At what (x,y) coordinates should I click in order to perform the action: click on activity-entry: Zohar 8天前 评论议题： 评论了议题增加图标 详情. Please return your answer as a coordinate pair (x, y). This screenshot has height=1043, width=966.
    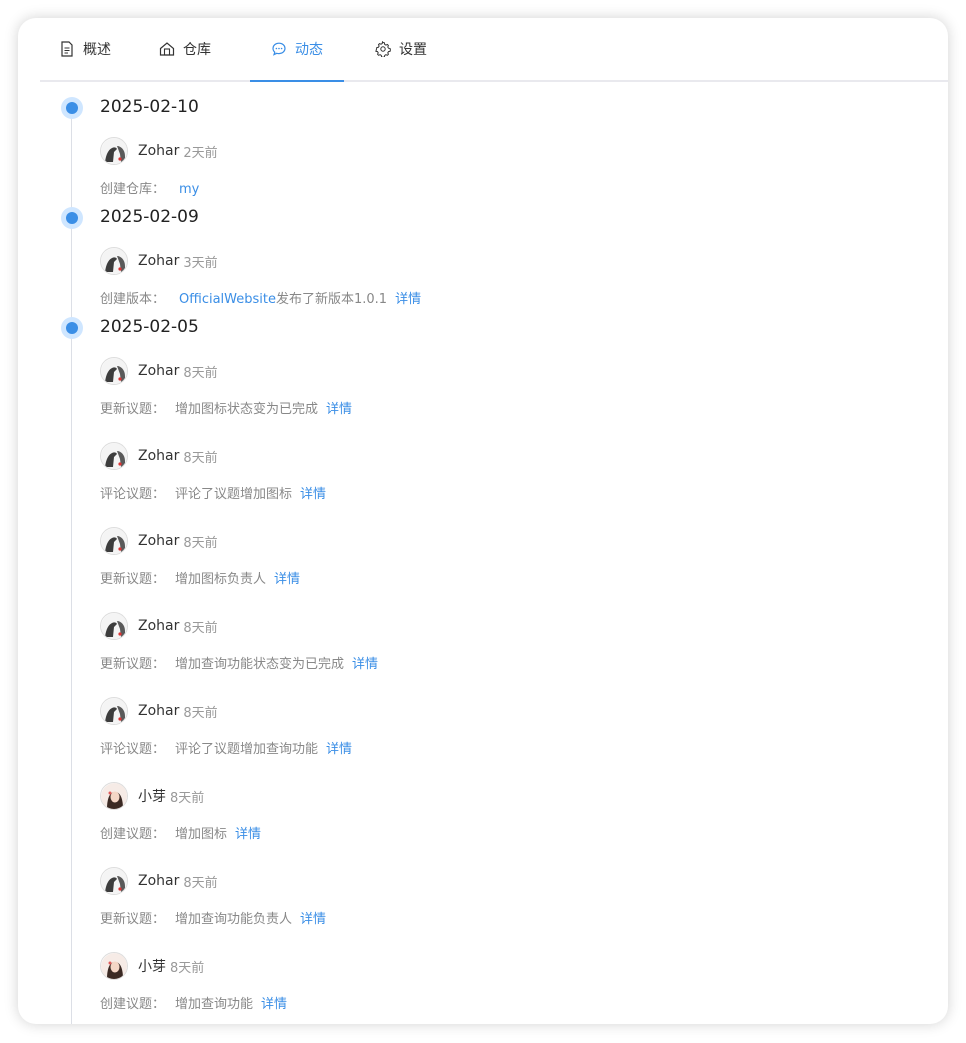
    Looking at the image, I should click on (524, 475).